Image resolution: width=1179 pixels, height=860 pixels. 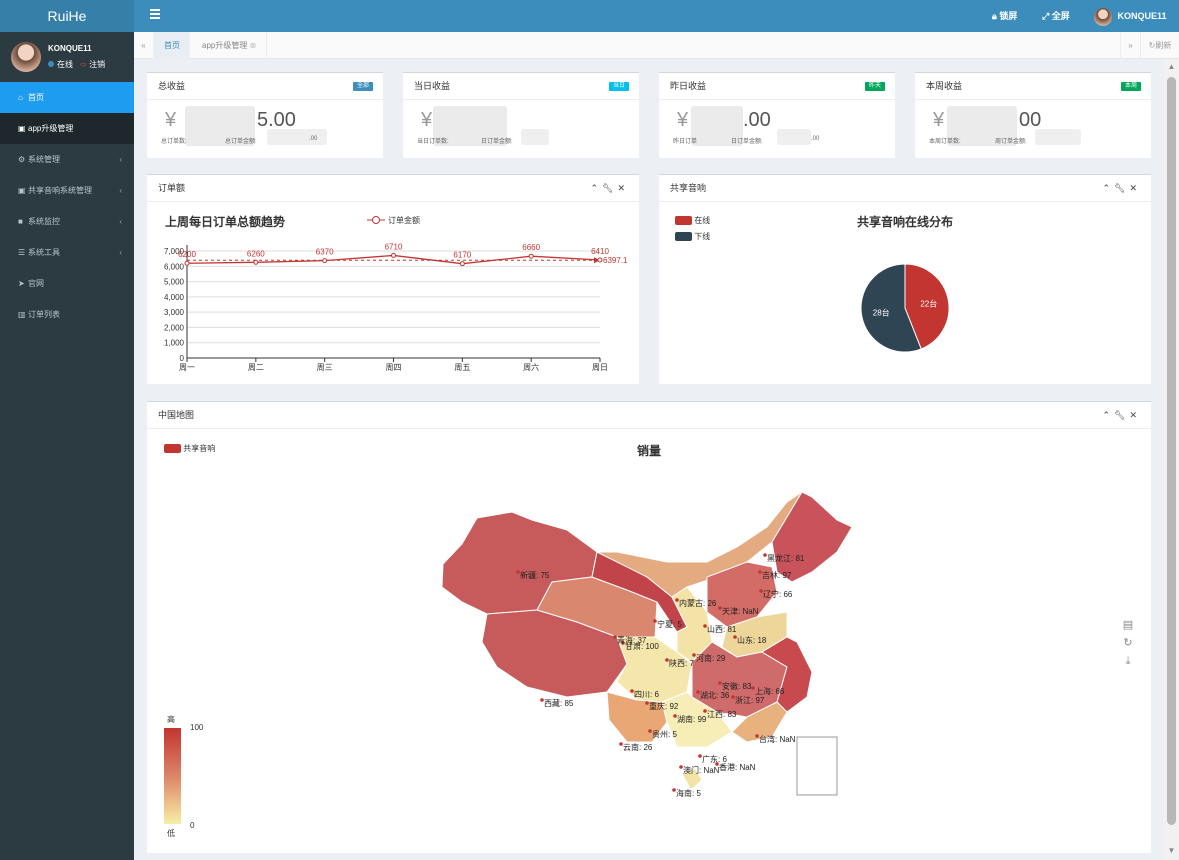 What do you see at coordinates (1056, 16) in the screenshot?
I see `fullscreen-button: ⤢ 全屏` at bounding box center [1056, 16].